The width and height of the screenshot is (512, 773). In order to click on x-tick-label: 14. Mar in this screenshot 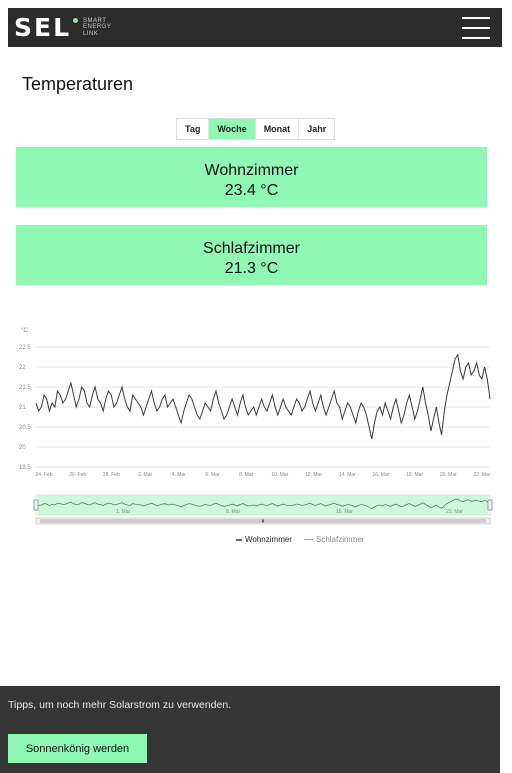, I will do `click(347, 475)`.